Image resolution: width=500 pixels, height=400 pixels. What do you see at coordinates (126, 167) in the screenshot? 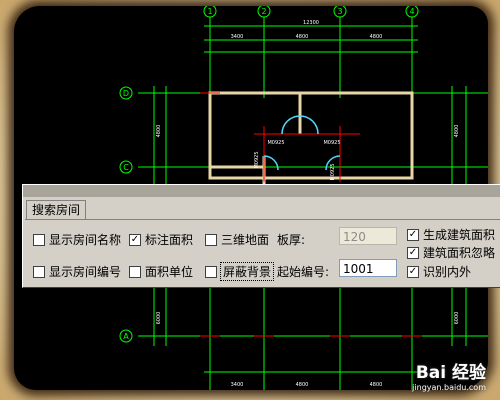
I see `grid-label-C: C` at bounding box center [126, 167].